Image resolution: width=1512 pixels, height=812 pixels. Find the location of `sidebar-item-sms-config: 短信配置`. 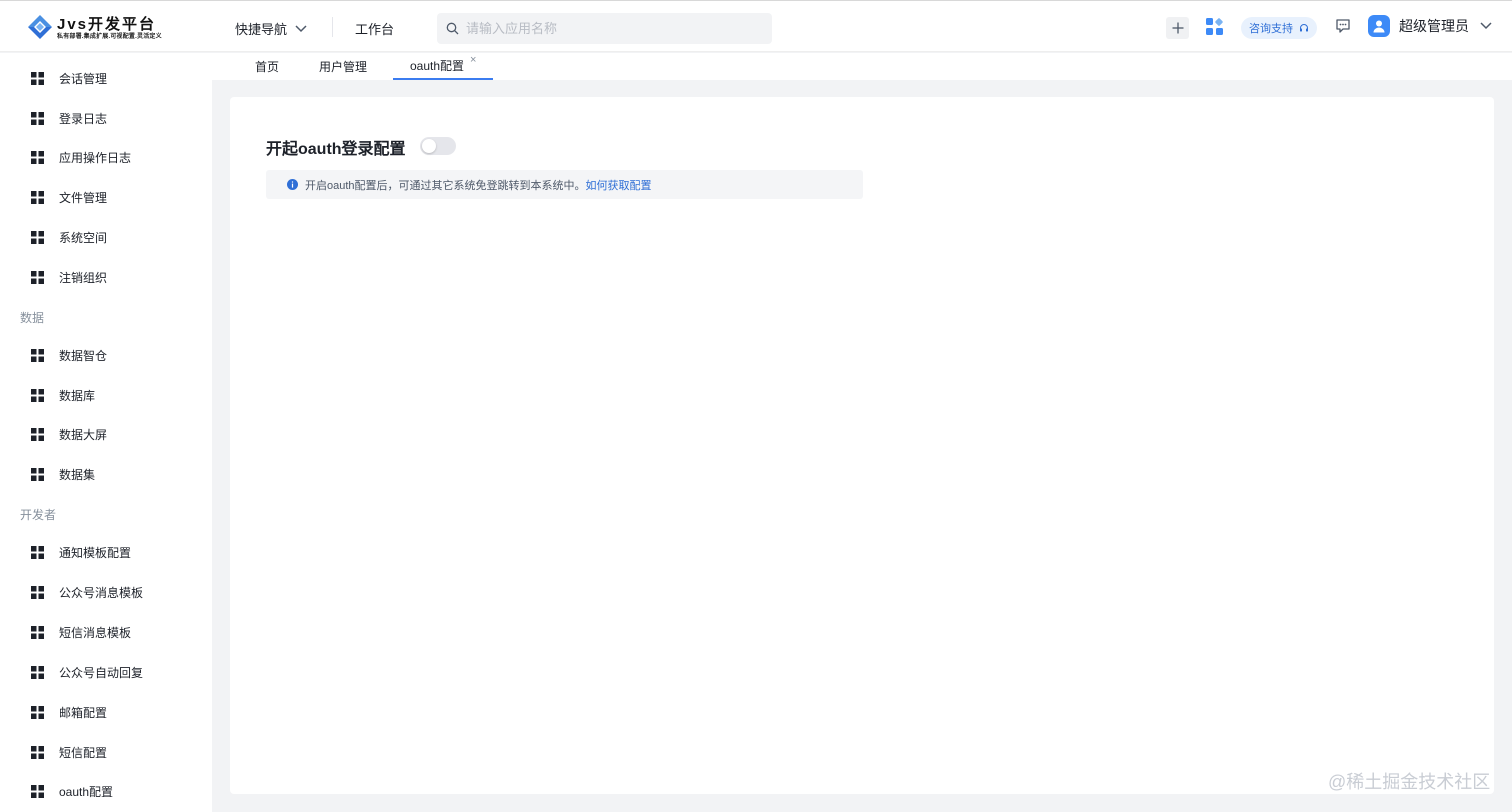

sidebar-item-sms-config: 短信配置 is located at coordinates (106, 752).